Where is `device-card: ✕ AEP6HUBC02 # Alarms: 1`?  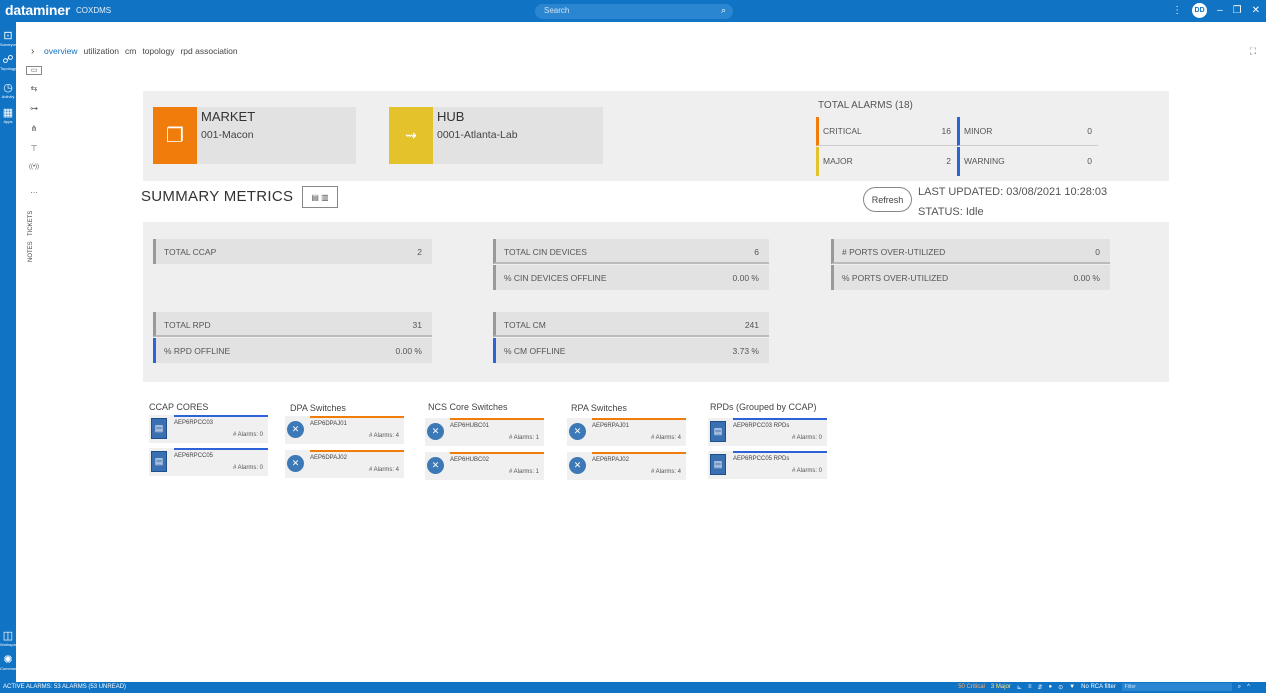 device-card: ✕ AEP6HUBC02 # Alarms: 1 is located at coordinates (484, 466).